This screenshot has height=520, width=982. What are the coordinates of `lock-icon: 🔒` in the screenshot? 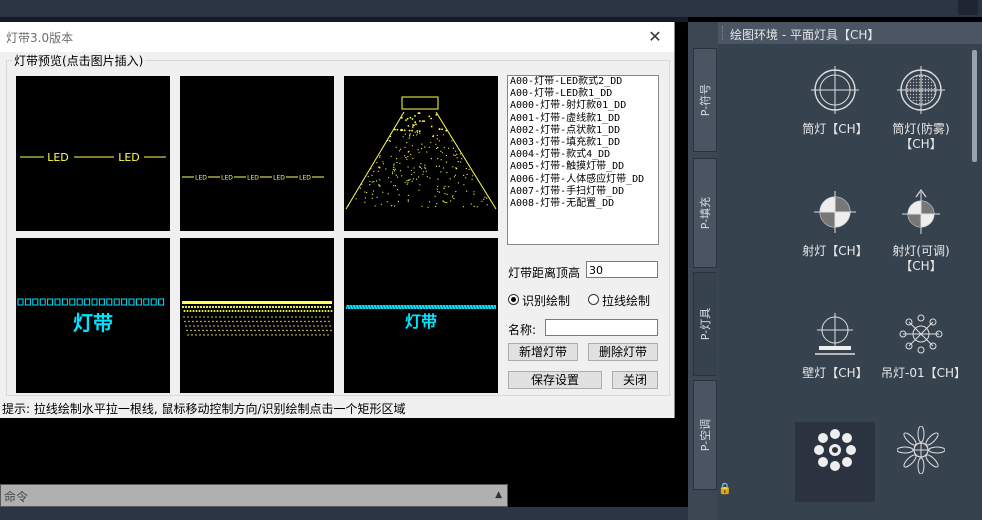 It's located at (725, 488).